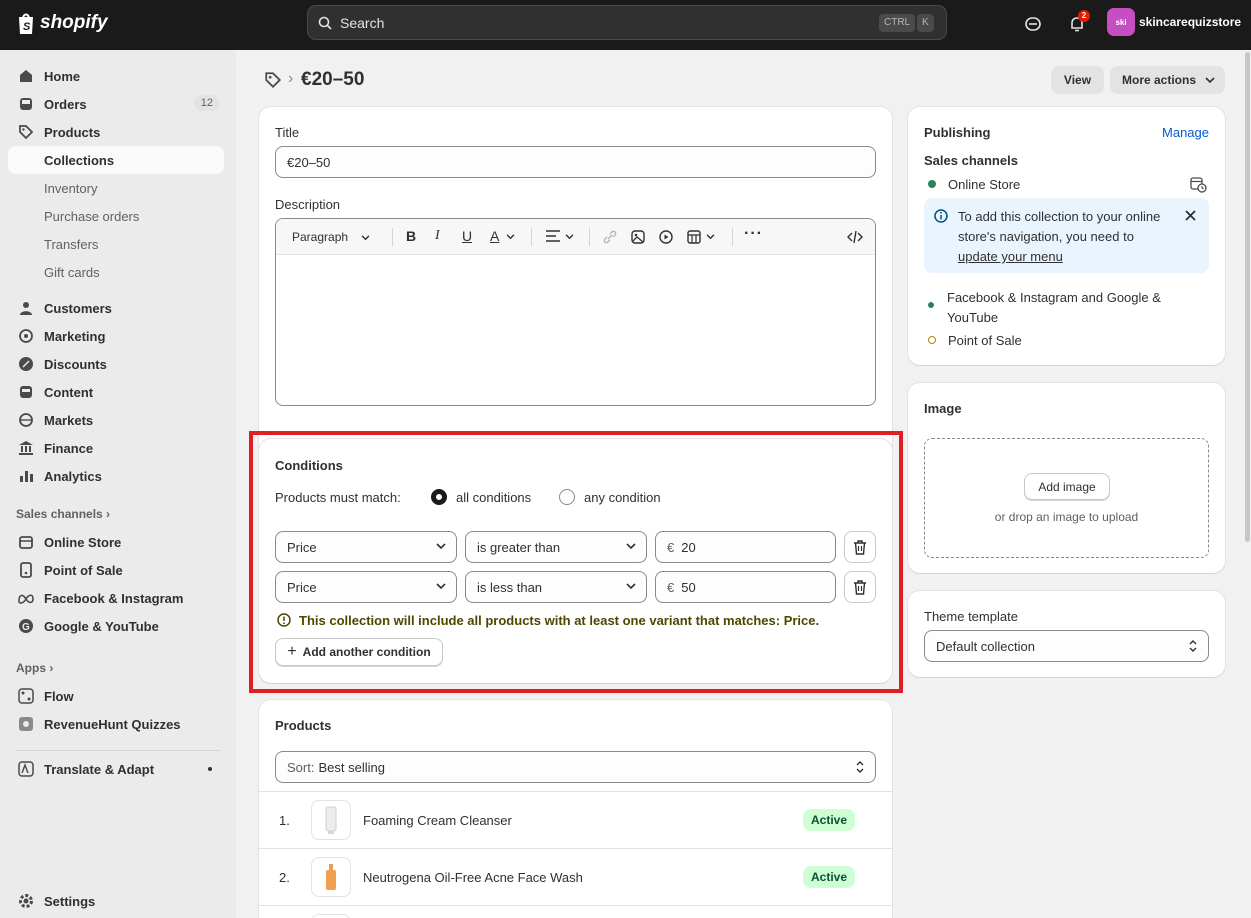 Image resolution: width=1251 pixels, height=918 pixels. Describe the element at coordinates (116, 160) in the screenshot. I see `sidebar-item-collections: Collections` at that location.